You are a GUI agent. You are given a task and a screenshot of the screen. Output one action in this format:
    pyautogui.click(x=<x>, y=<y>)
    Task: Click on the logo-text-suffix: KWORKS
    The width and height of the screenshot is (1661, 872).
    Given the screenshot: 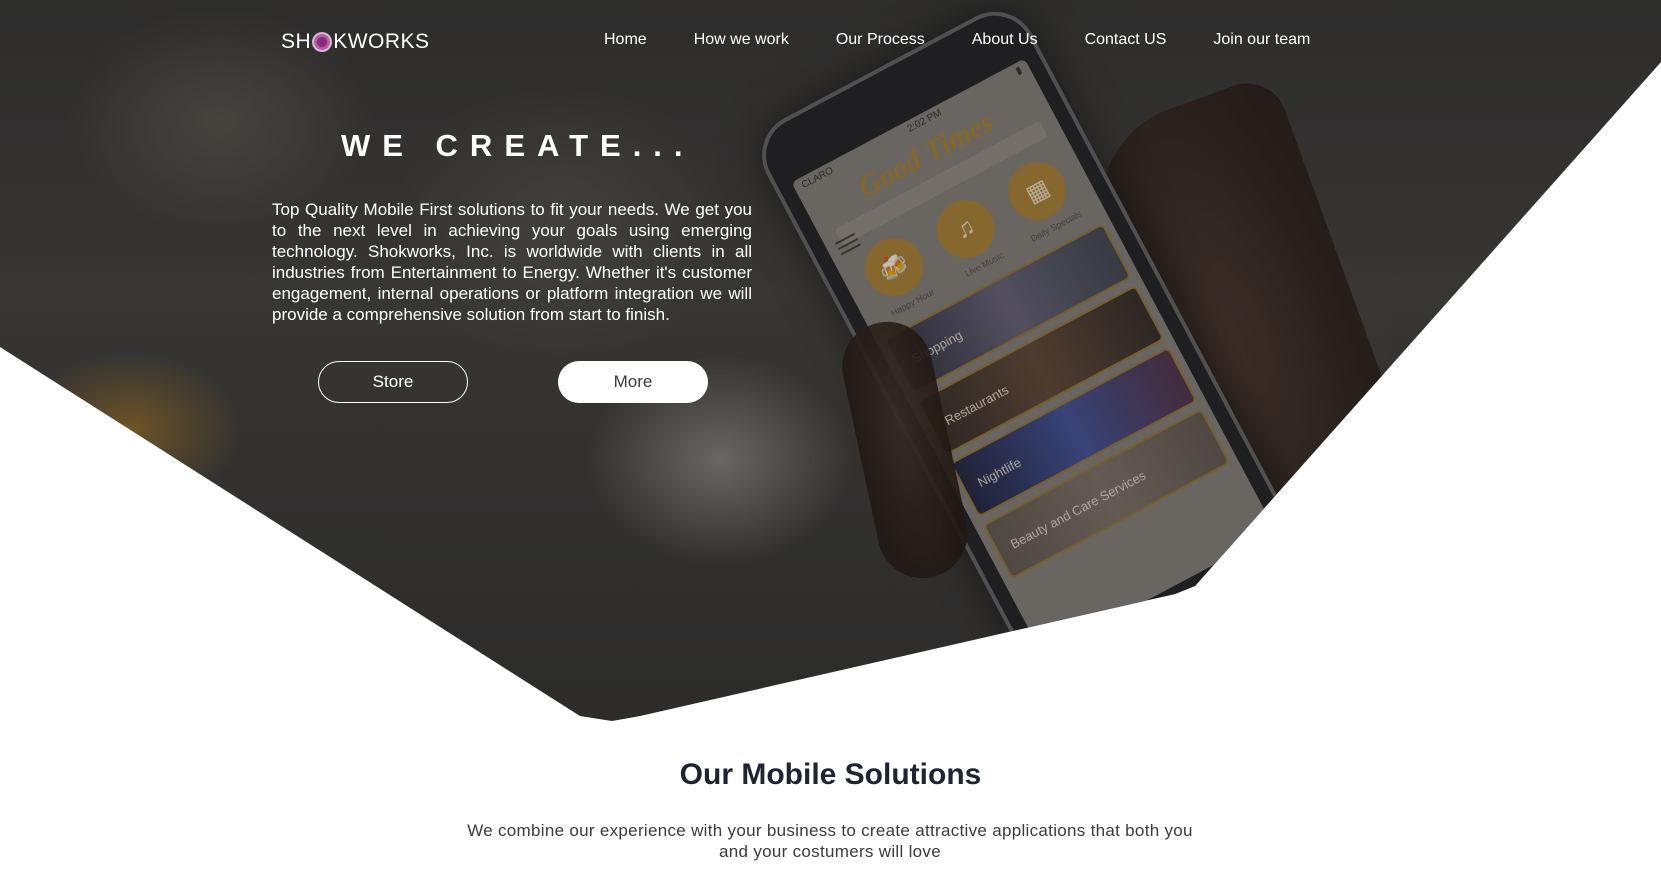 What is the action you would take?
    pyautogui.click(x=381, y=41)
    